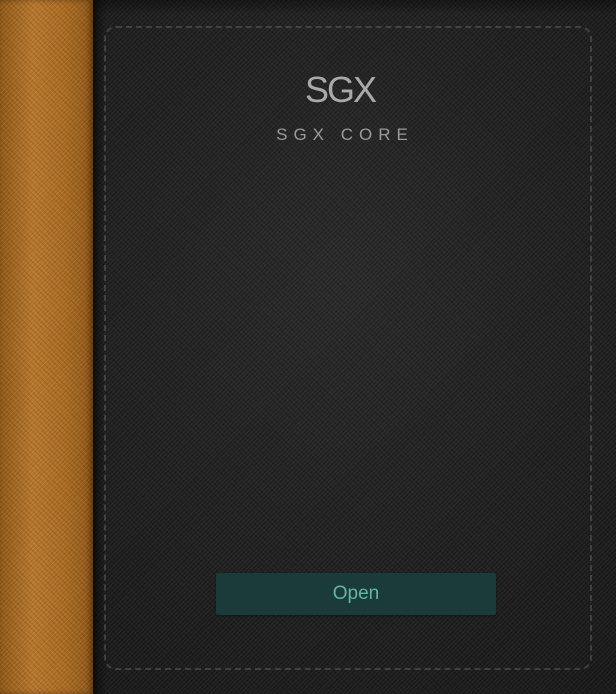 This screenshot has height=694, width=616. What do you see at coordinates (340, 89) in the screenshot?
I see `logo-text: SGX` at bounding box center [340, 89].